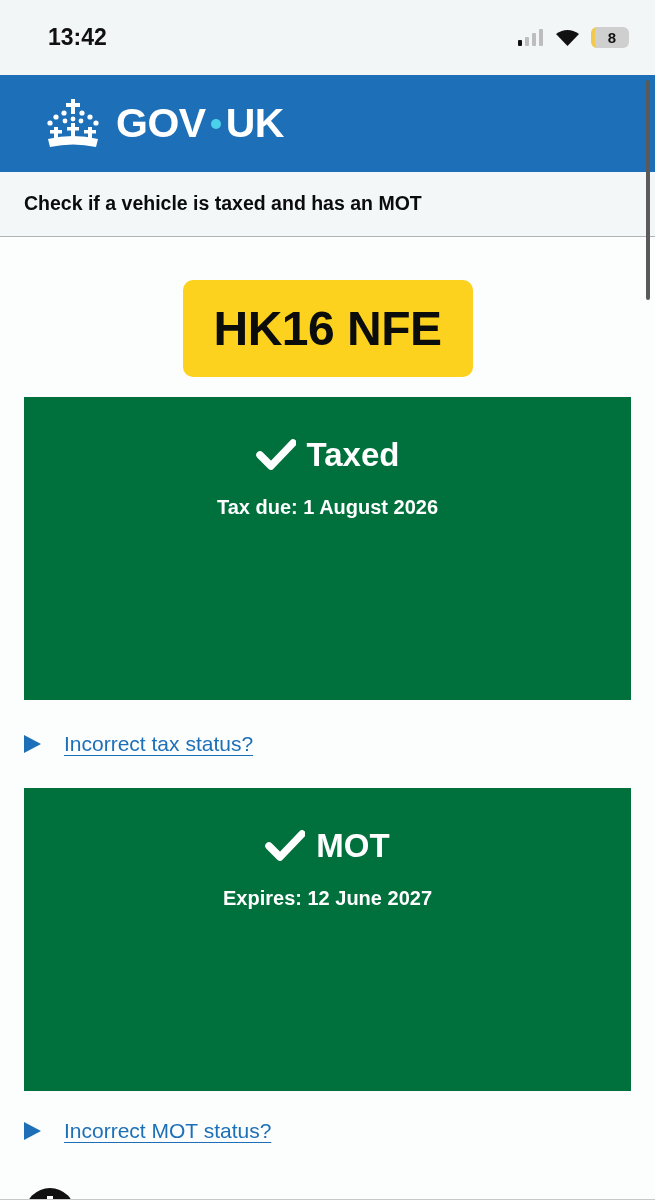 The image size is (655, 1200). Describe the element at coordinates (327, 328) in the screenshot. I see `number-plate: HK16 NFE` at that location.